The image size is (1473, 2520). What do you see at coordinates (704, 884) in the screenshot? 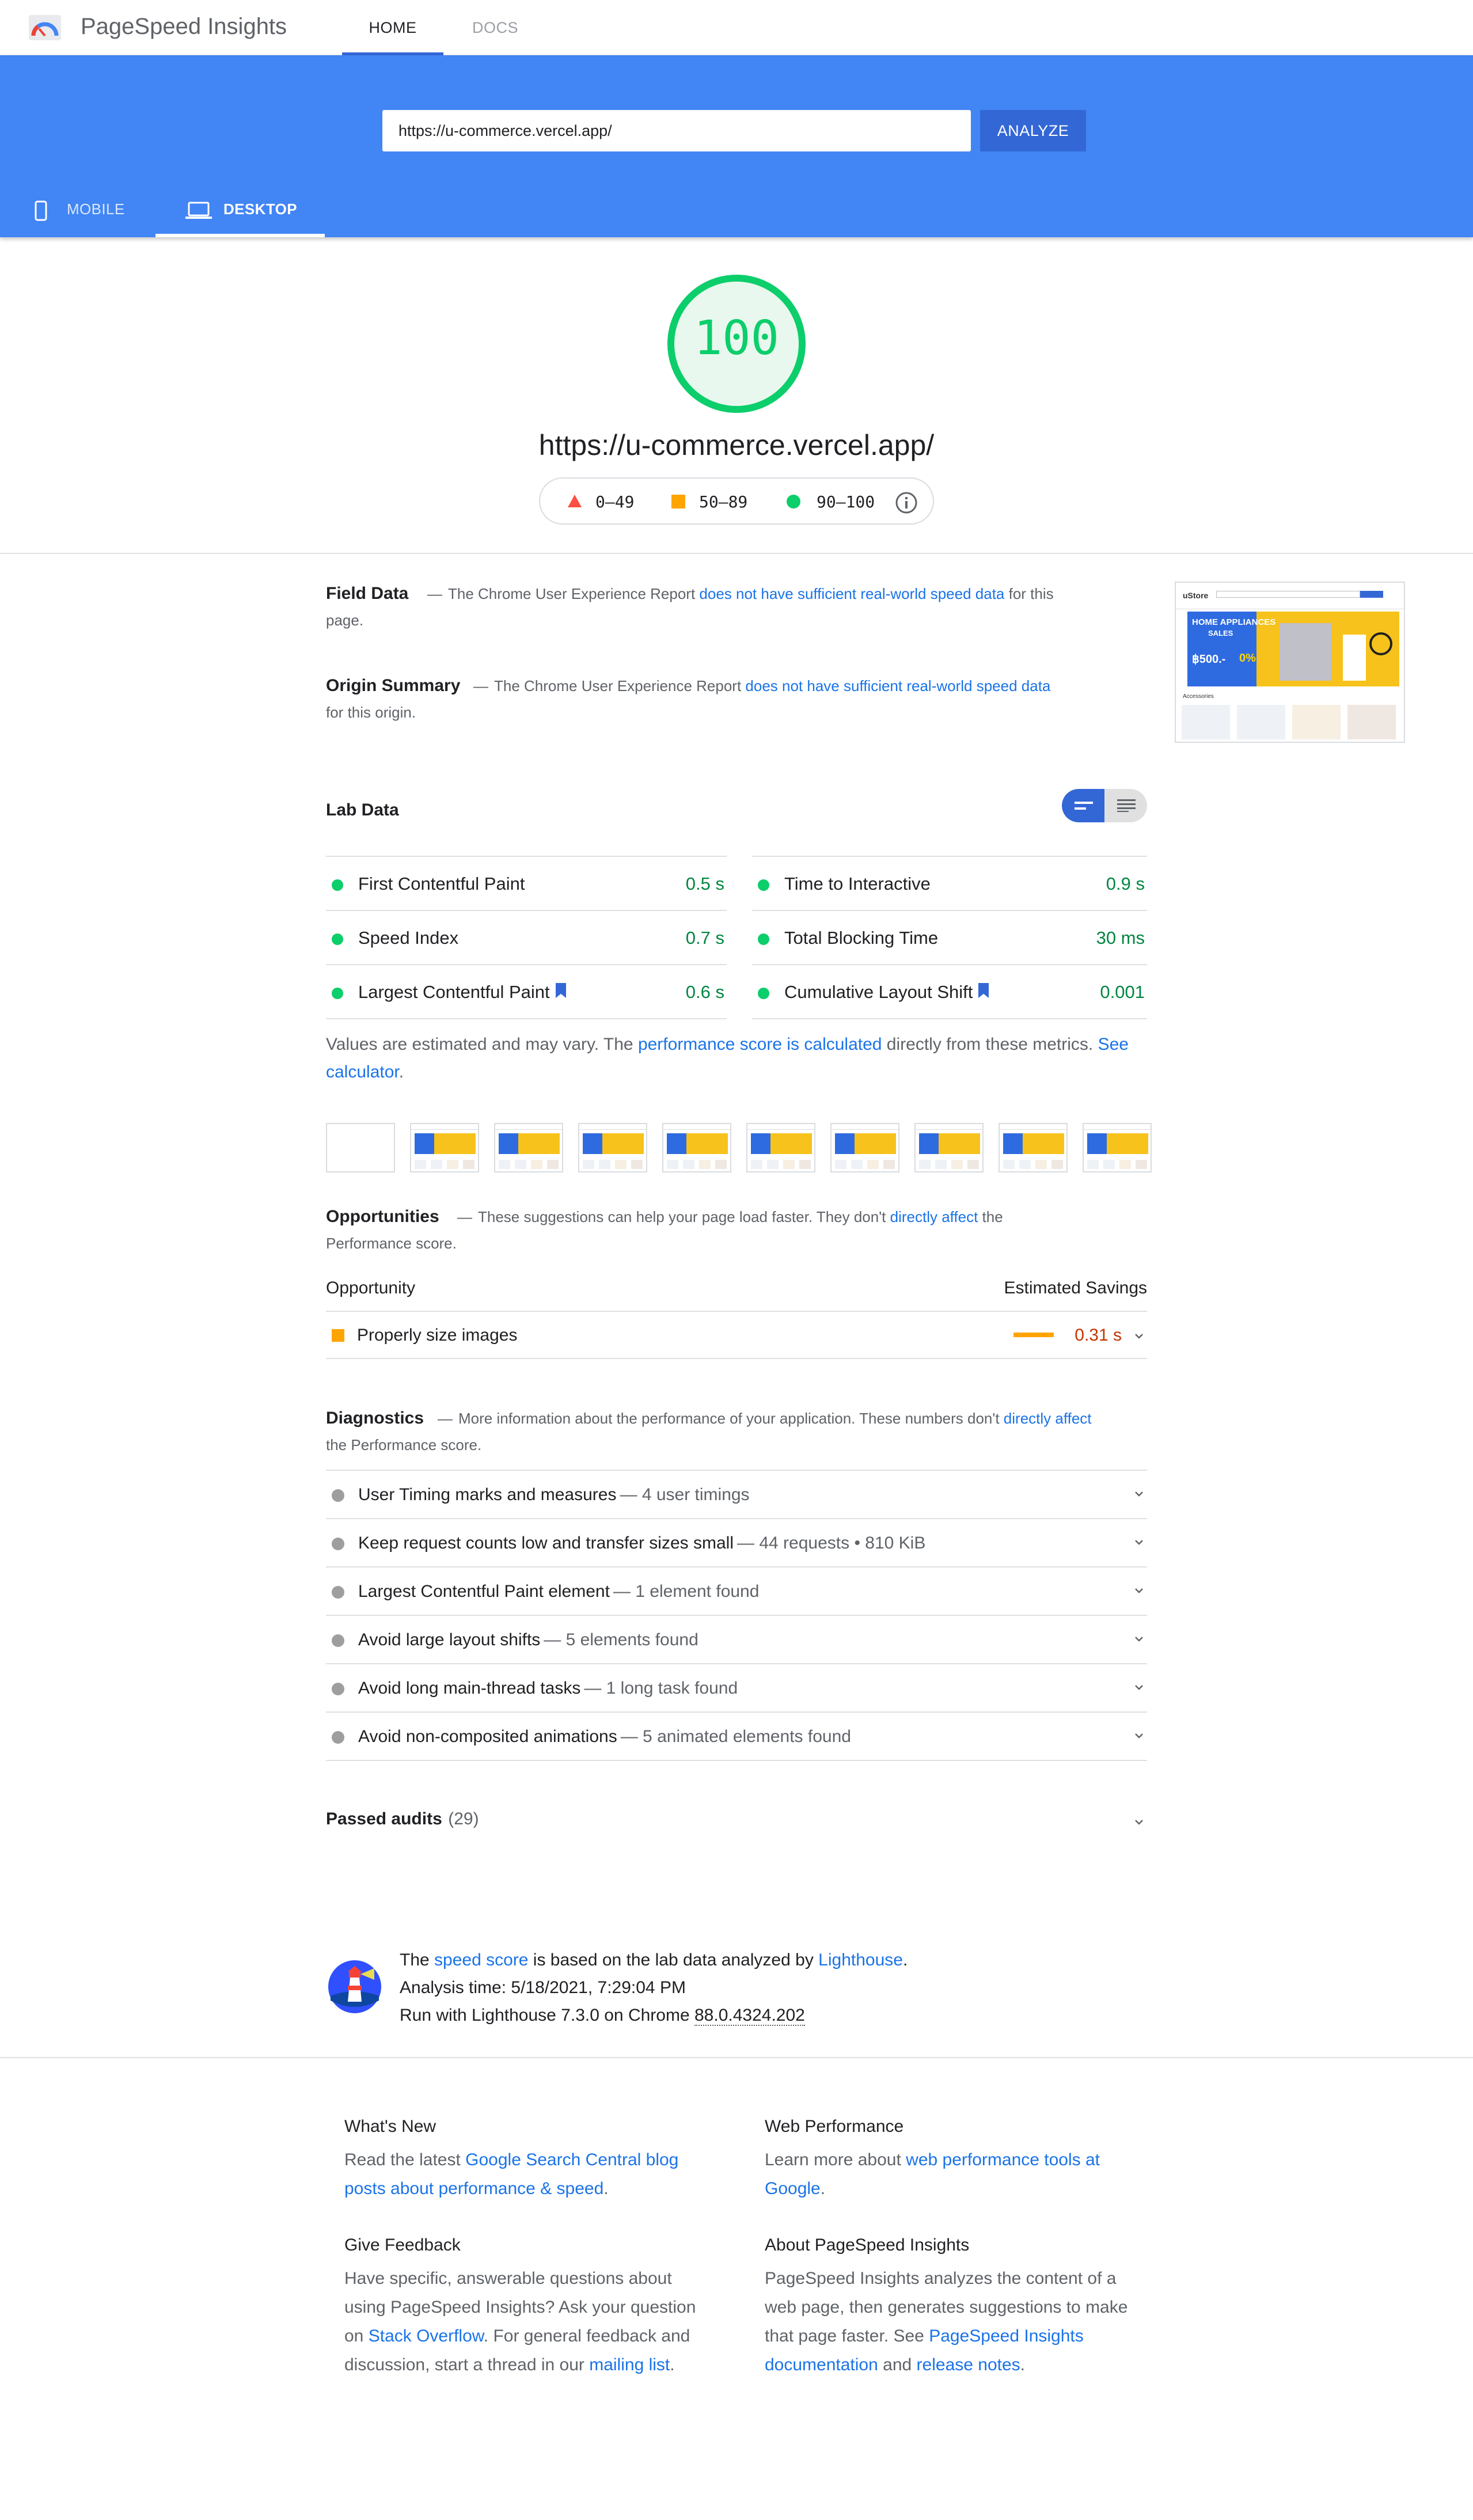
I see `metric-value: 0.5 s` at bounding box center [704, 884].